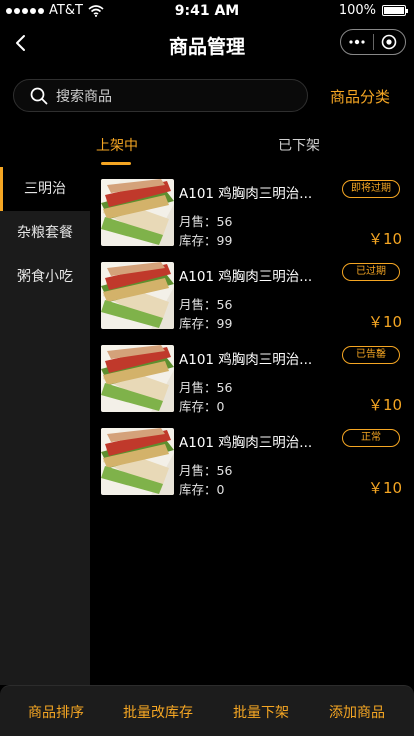 The image size is (414, 736). Describe the element at coordinates (299, 145) in the screenshot. I see `tab-off-shelf: 已下架` at that location.